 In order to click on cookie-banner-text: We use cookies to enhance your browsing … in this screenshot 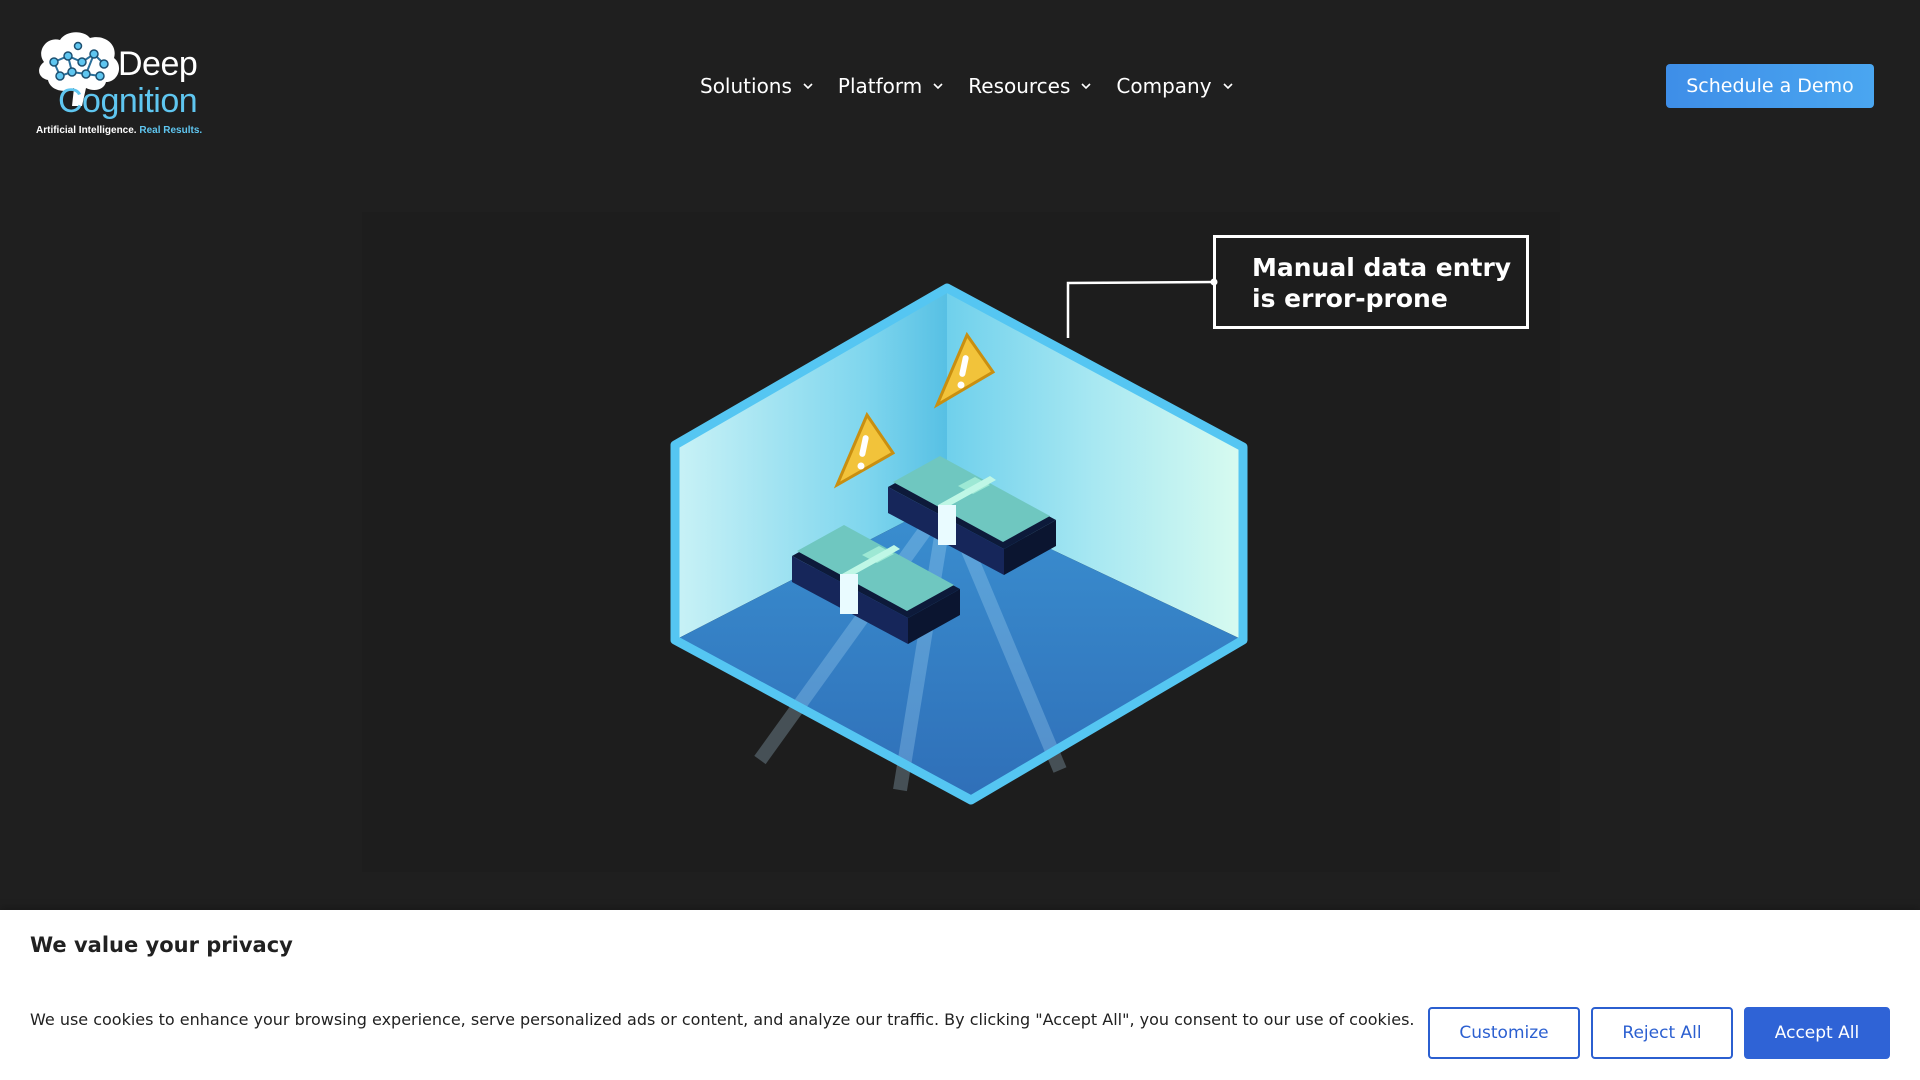, I will do `click(722, 1019)`.